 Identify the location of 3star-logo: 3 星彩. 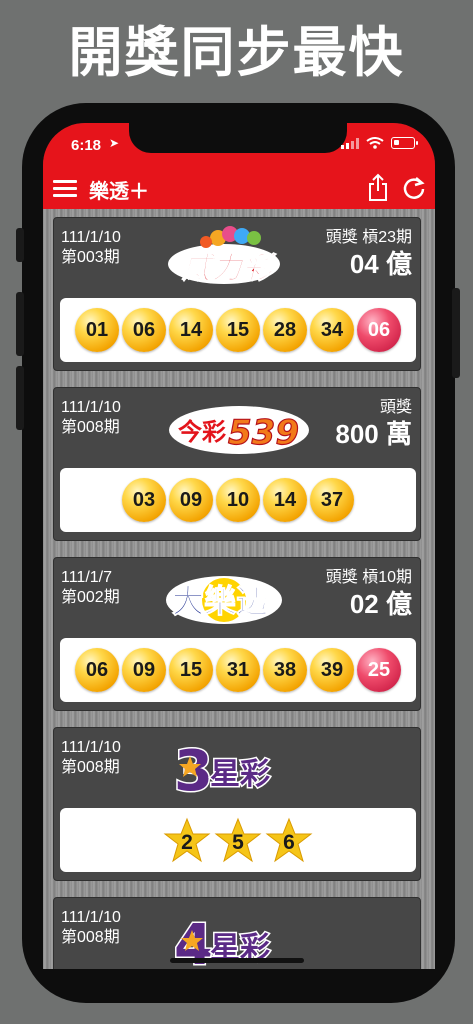
(239, 770).